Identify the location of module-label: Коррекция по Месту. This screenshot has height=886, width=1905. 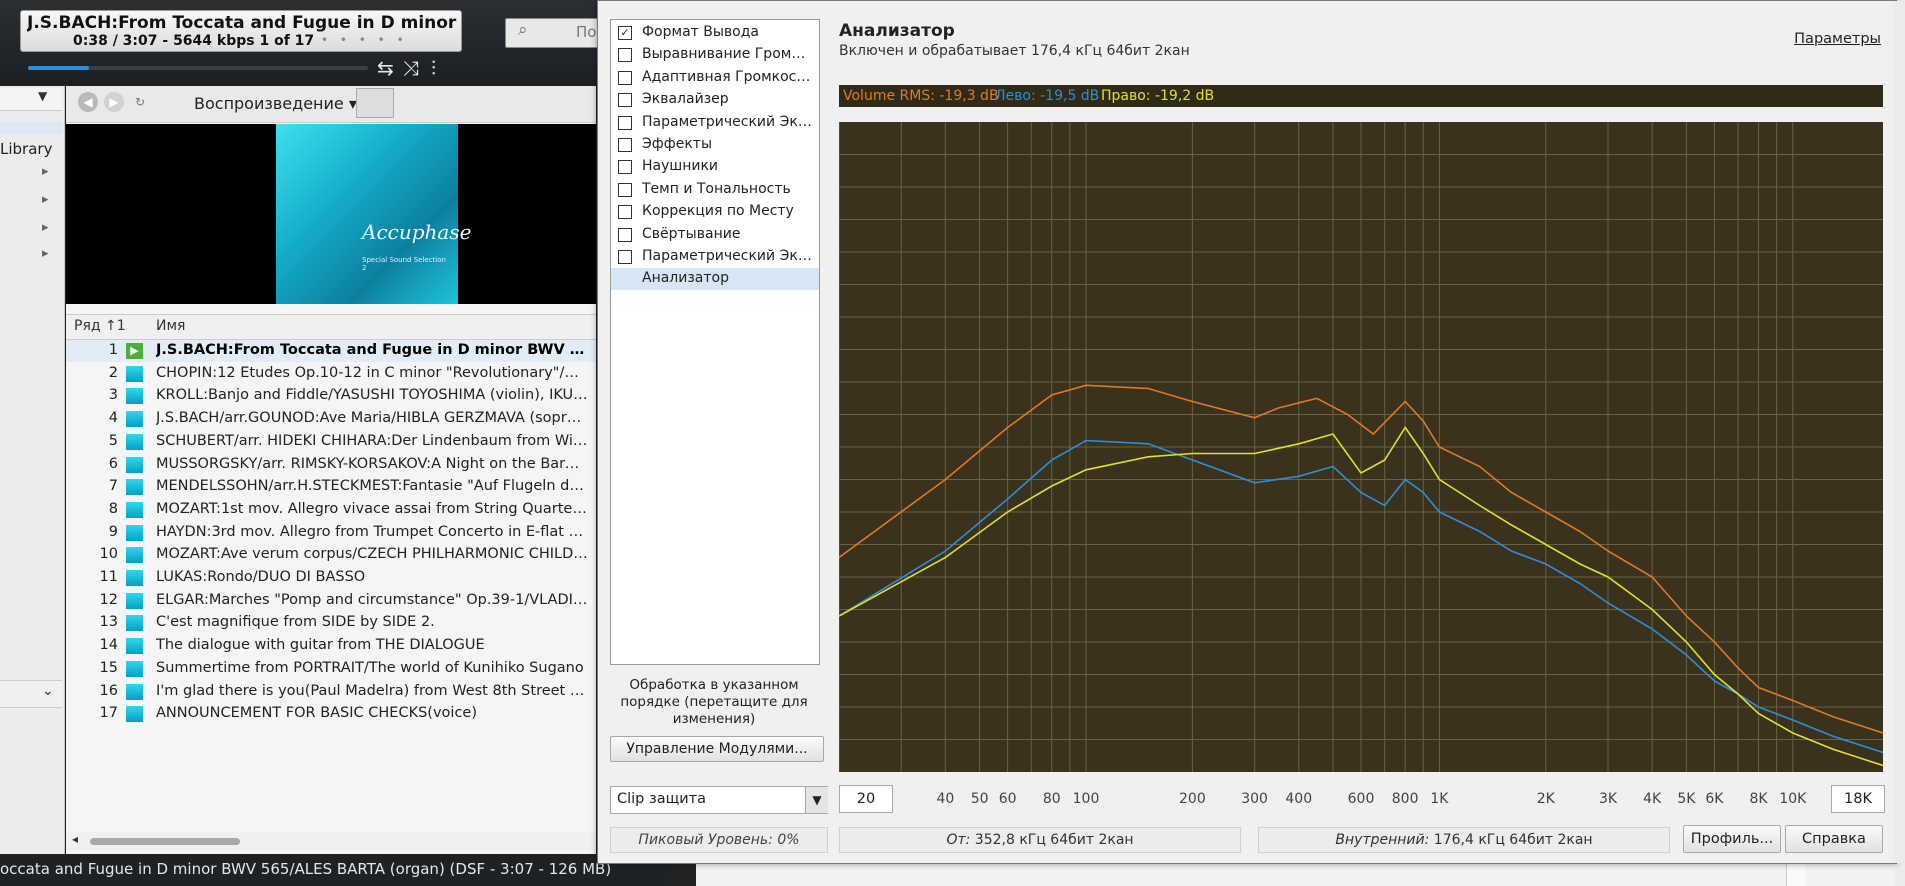
(718, 211).